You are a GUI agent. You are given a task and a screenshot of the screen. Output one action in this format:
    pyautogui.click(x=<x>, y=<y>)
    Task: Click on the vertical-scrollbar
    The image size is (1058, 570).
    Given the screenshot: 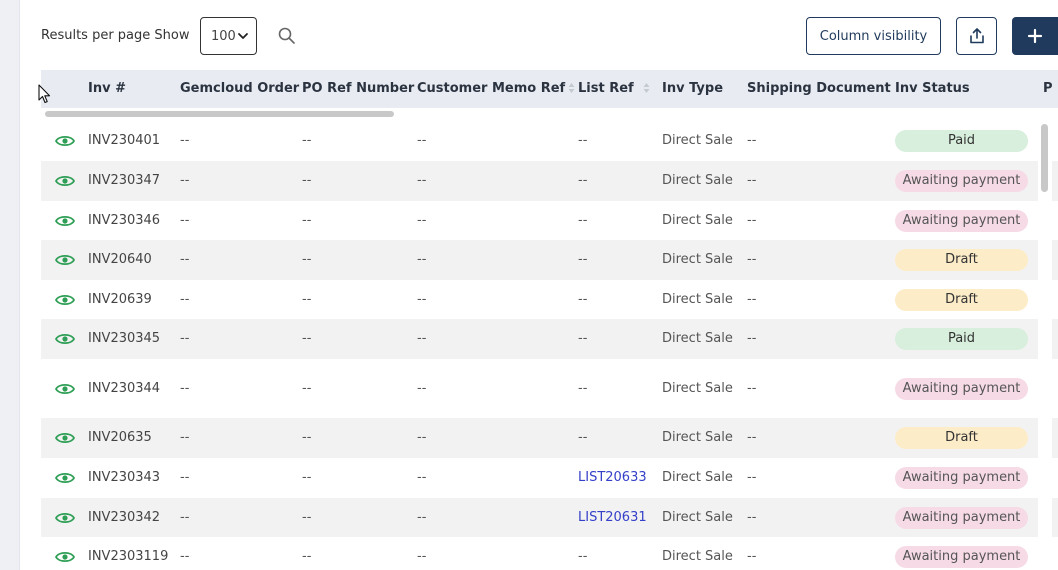 What is the action you would take?
    pyautogui.click(x=1045, y=345)
    